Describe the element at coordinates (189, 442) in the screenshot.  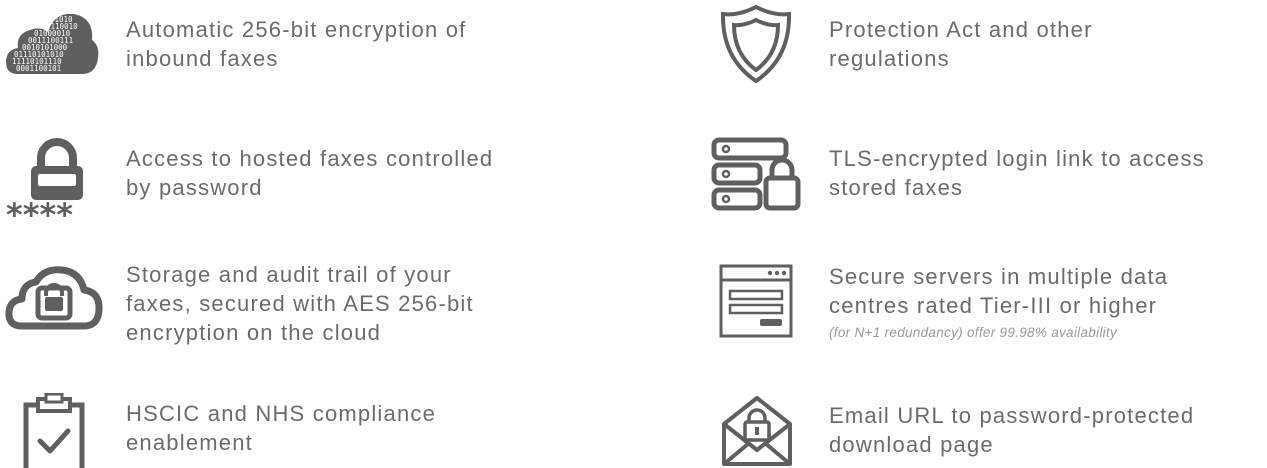
I see `feature-text-line: enablement` at that location.